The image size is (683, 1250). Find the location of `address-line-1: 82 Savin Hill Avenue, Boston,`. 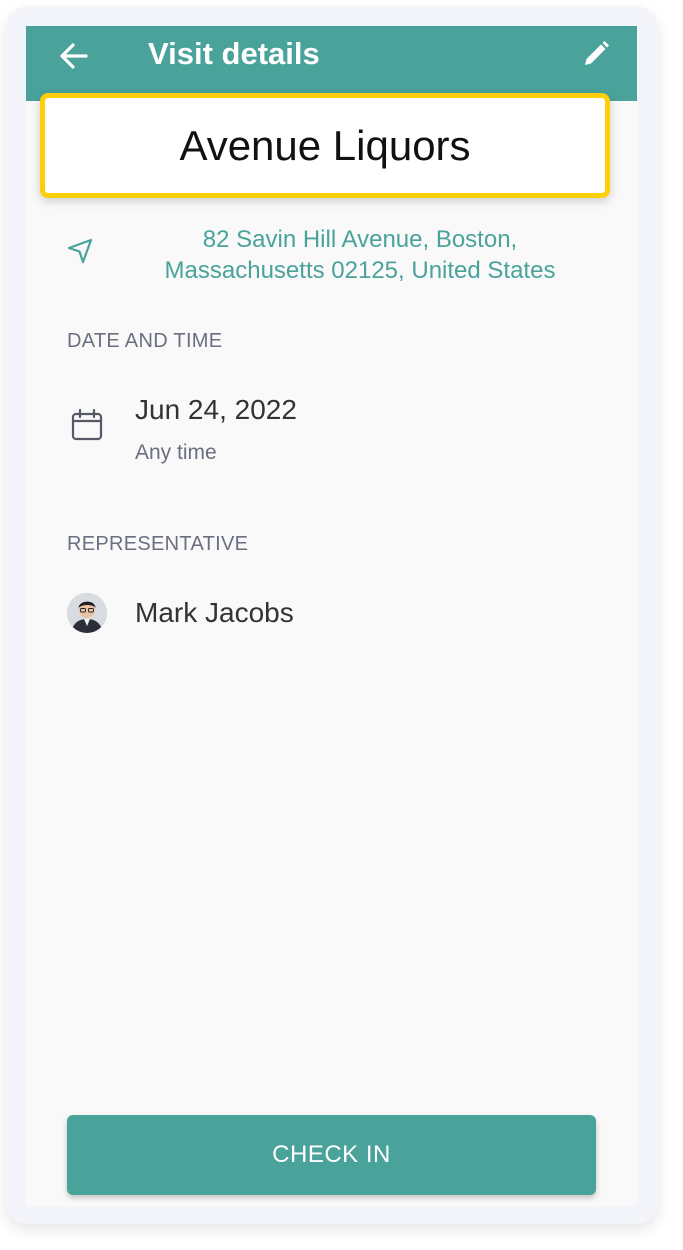

address-line-1: 82 Savin Hill Avenue, Boston, is located at coordinates (360, 239).